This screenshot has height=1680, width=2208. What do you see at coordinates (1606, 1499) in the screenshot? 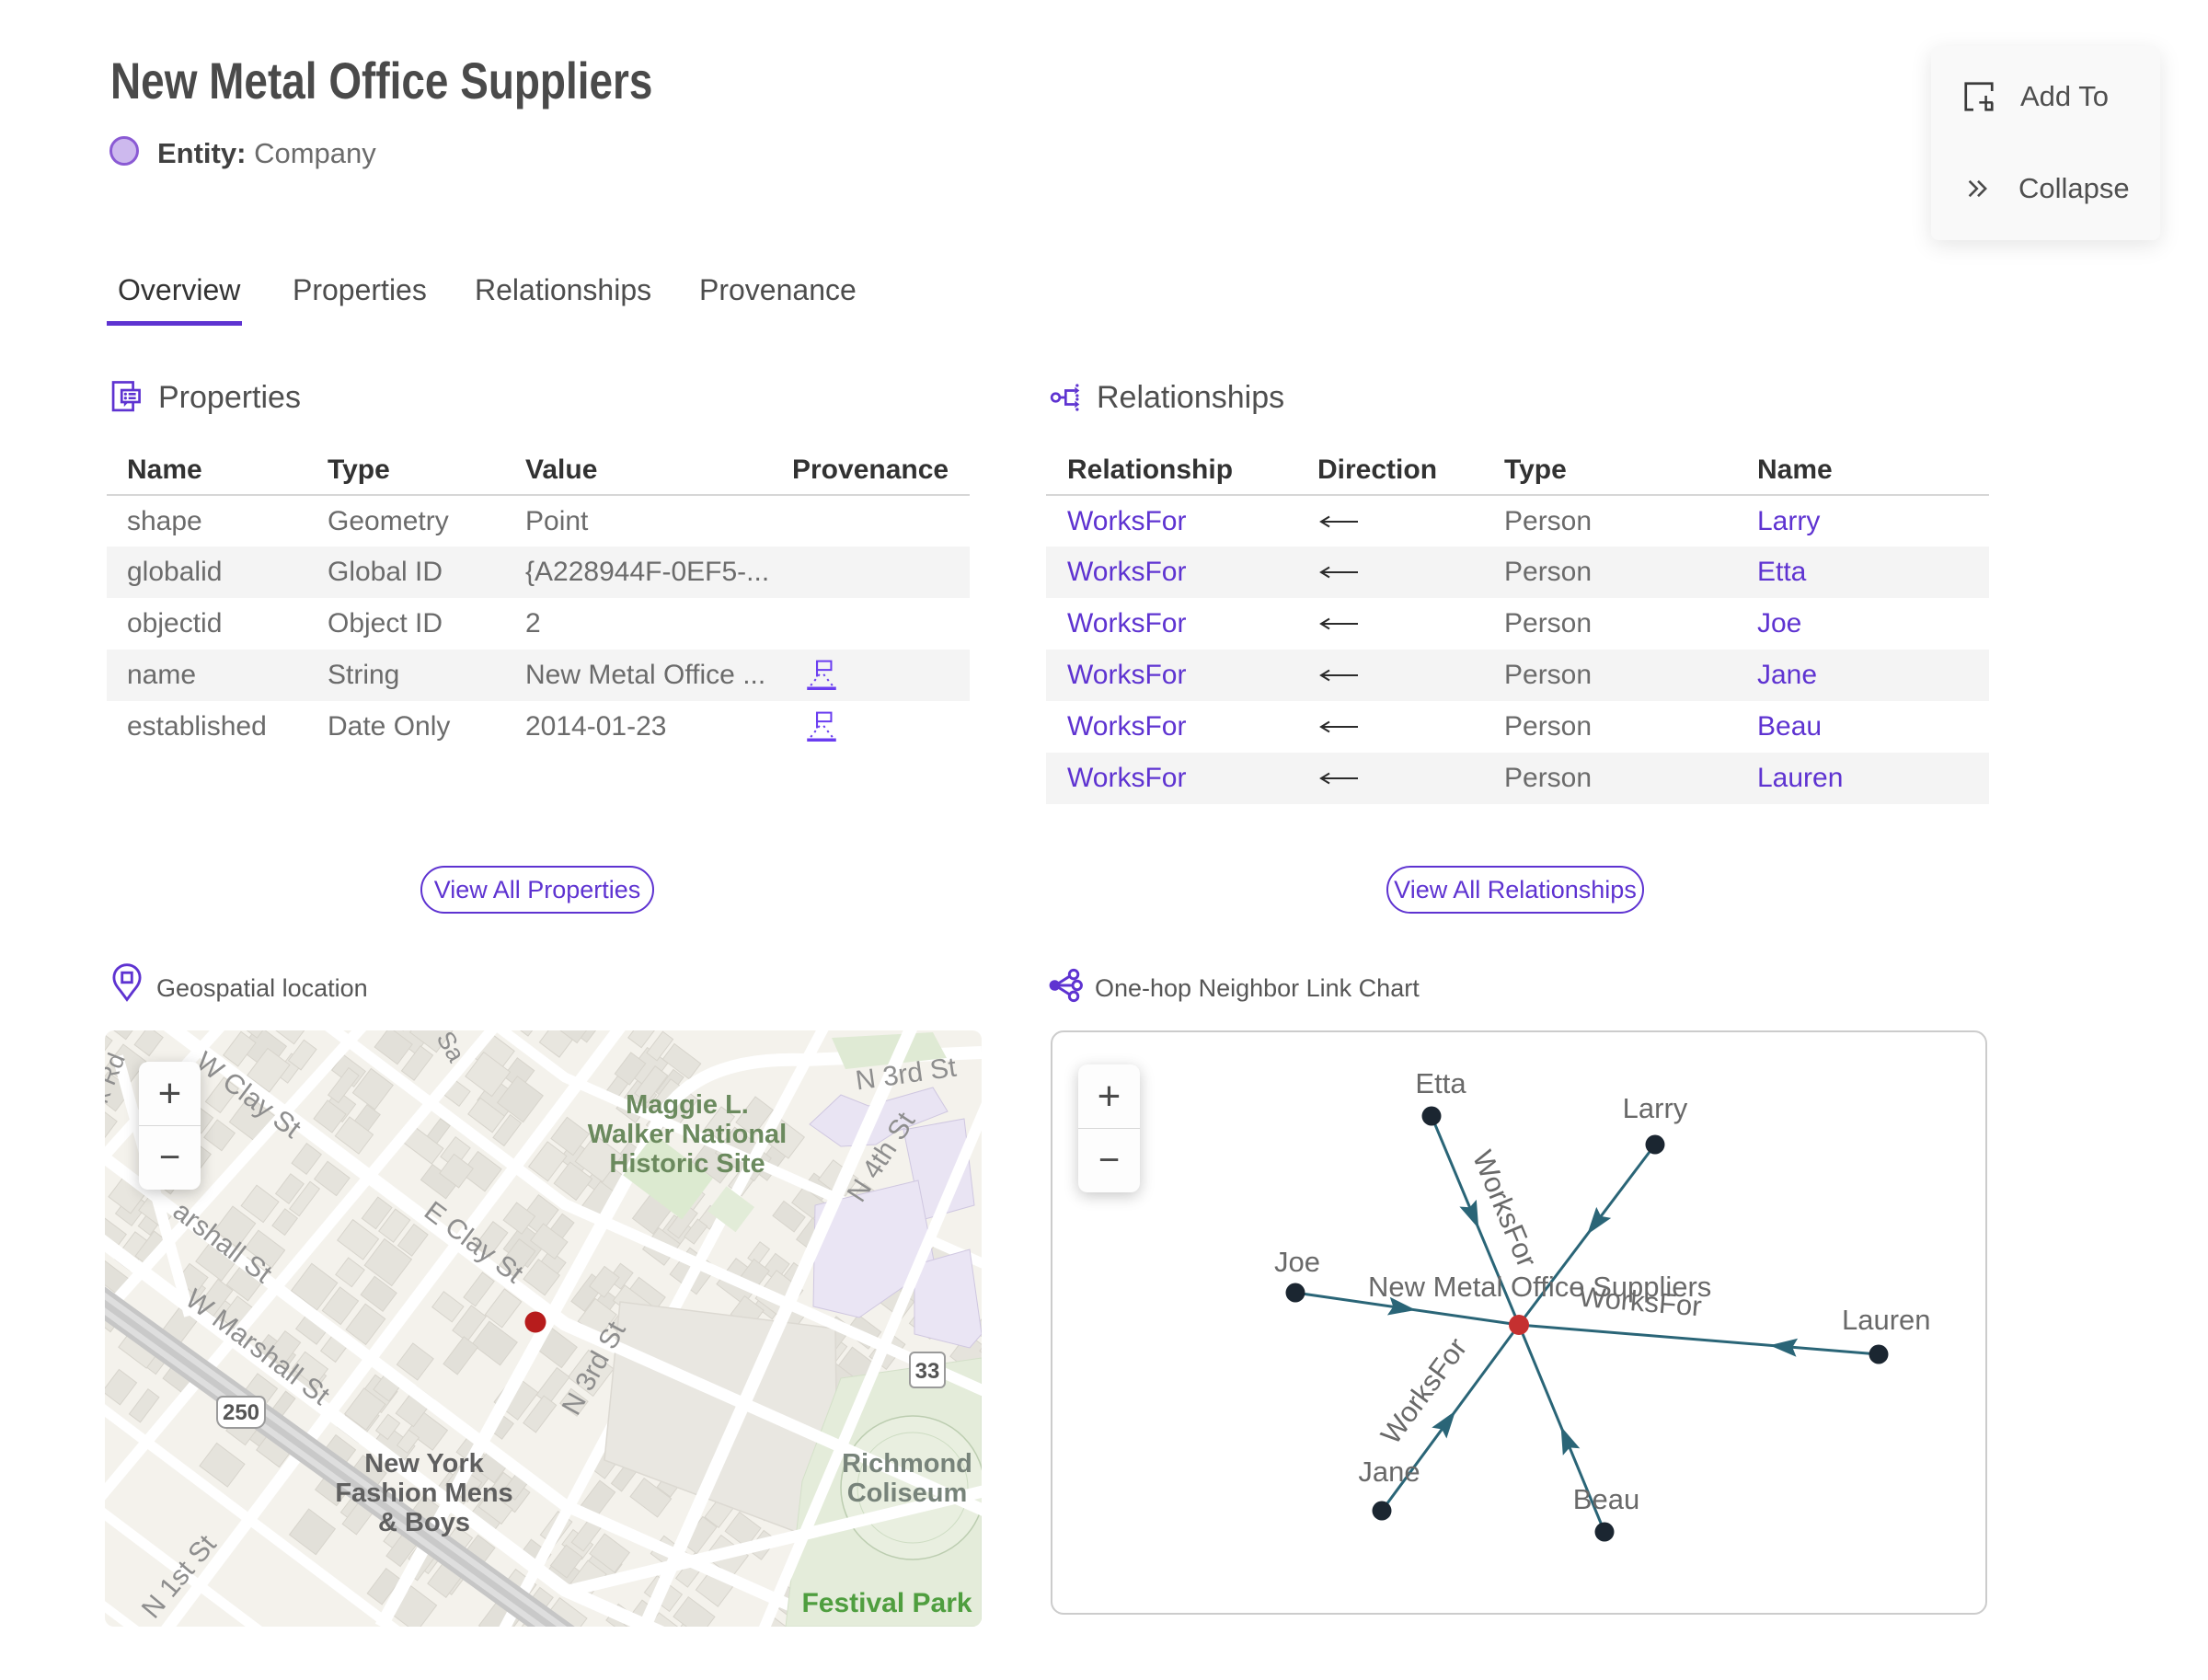
I see `svg-text: Beau` at bounding box center [1606, 1499].